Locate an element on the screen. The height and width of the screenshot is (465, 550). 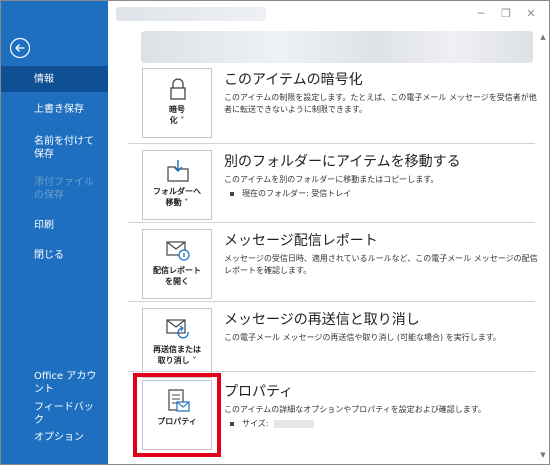
scroll-up-icon: ▲ is located at coordinates (543, 37).